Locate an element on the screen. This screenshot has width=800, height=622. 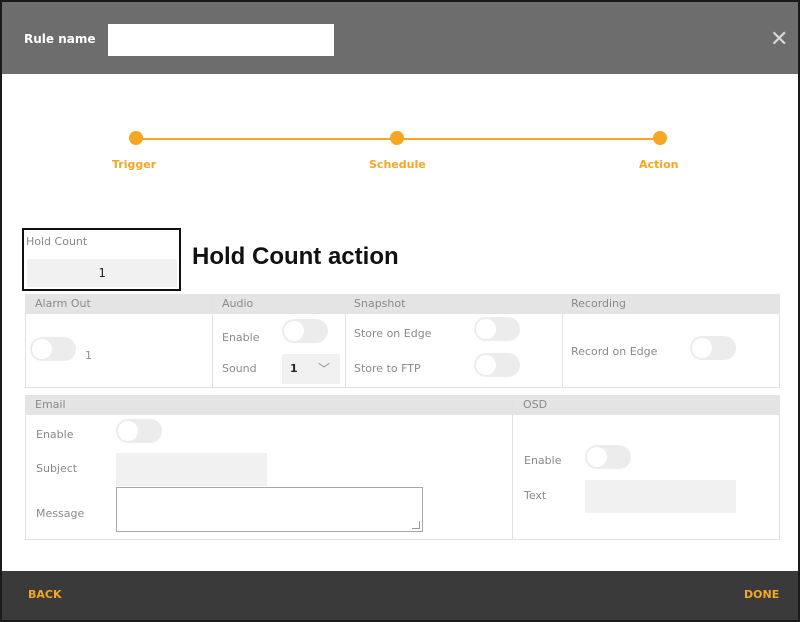
sound-select-value: 1 is located at coordinates (294, 368).